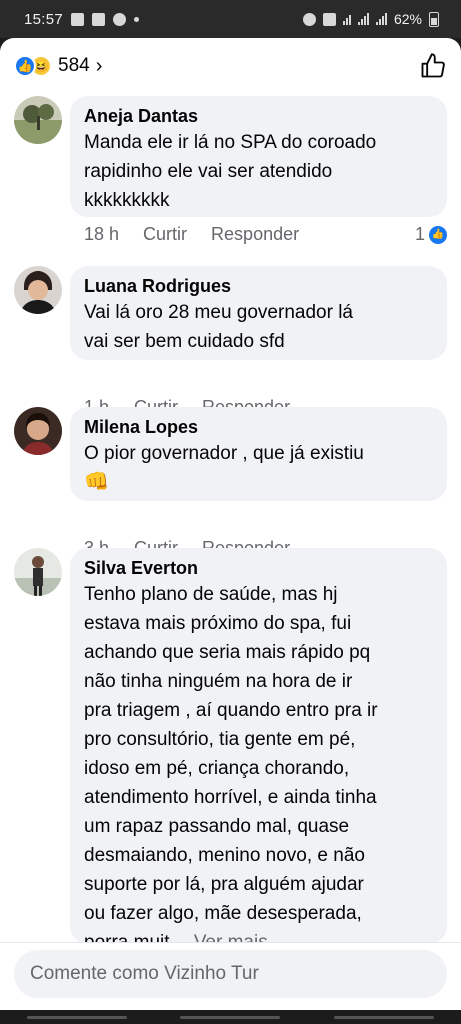 This screenshot has height=1024, width=461. I want to click on nav-recent-button, so click(76, 1017).